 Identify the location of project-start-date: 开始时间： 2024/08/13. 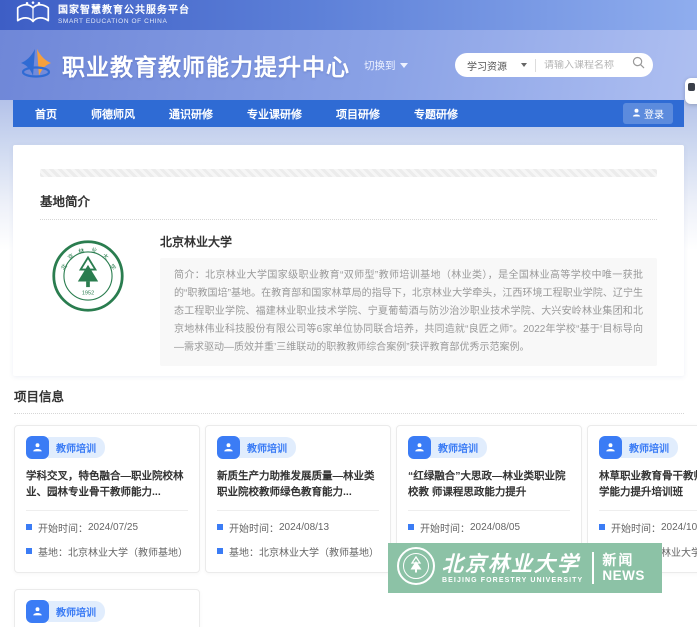
(298, 527).